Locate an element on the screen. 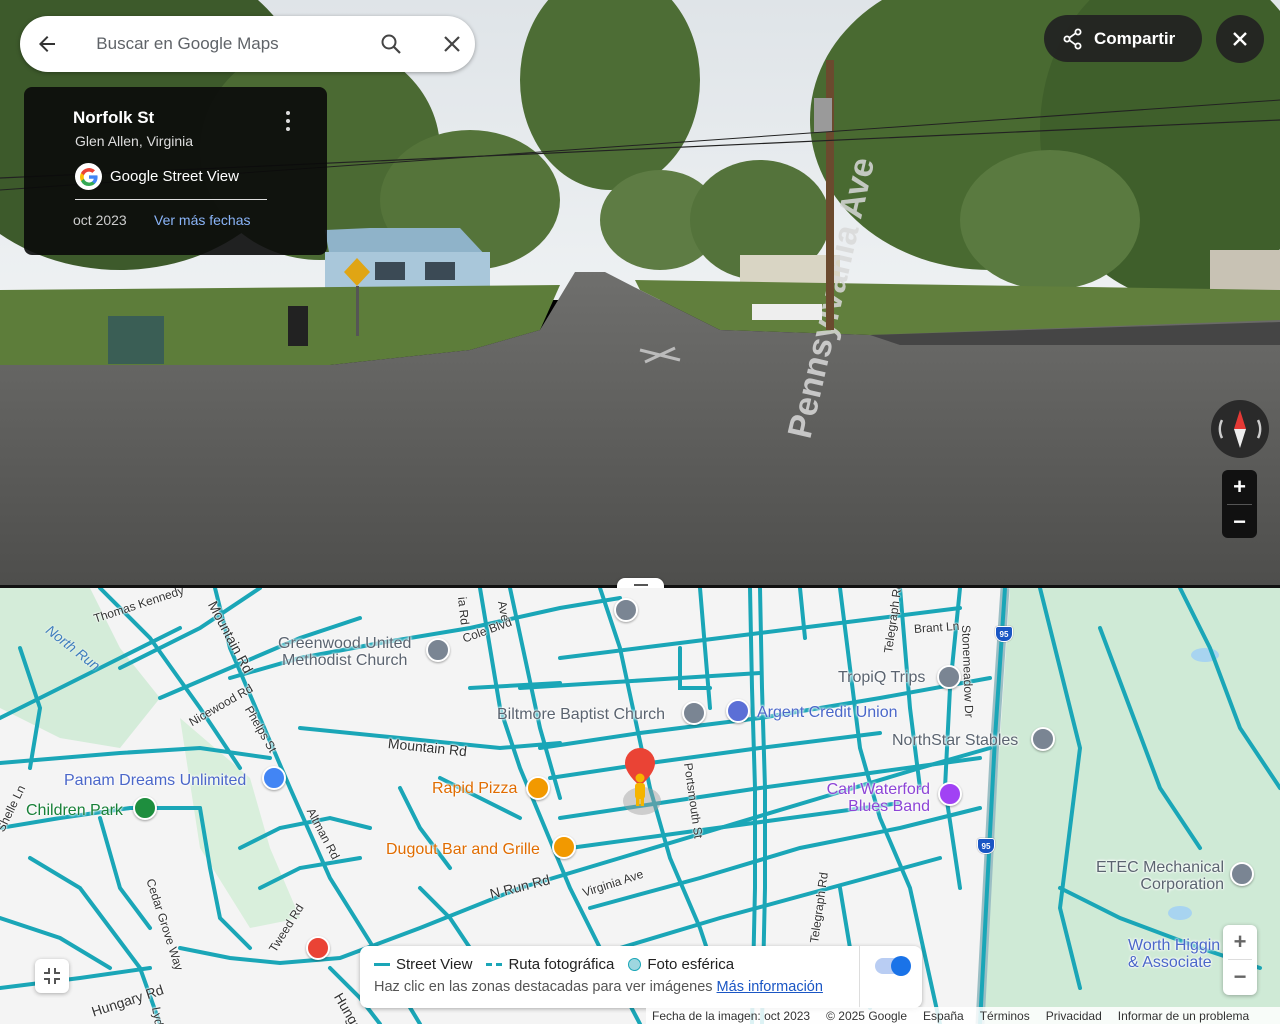 The height and width of the screenshot is (1024, 1280). poi-label: NorthStar Stables is located at coordinates (955, 740).